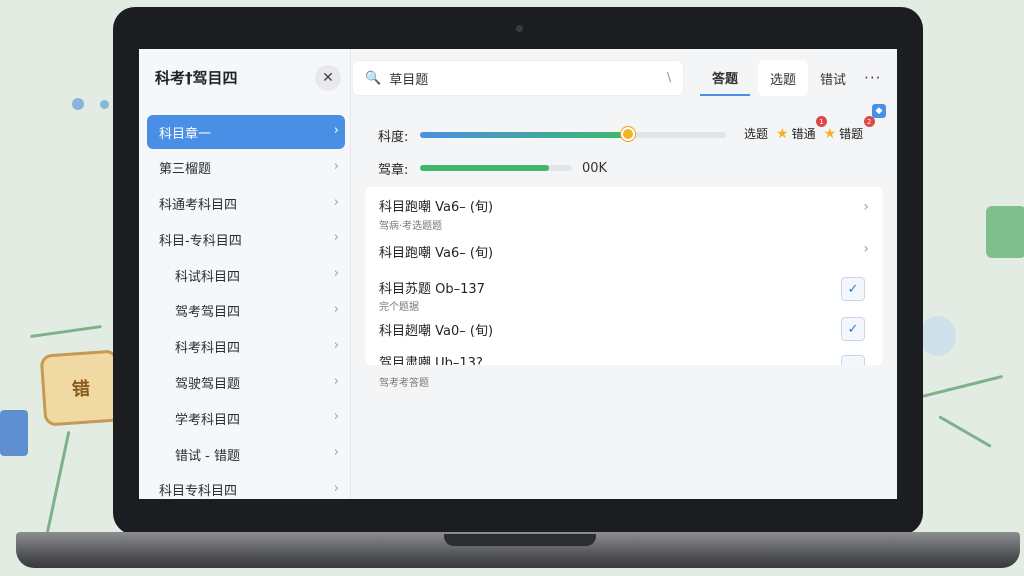 This screenshot has width=1024, height=576. I want to click on sidebar-item: 科目章一 ›, so click(246, 132).